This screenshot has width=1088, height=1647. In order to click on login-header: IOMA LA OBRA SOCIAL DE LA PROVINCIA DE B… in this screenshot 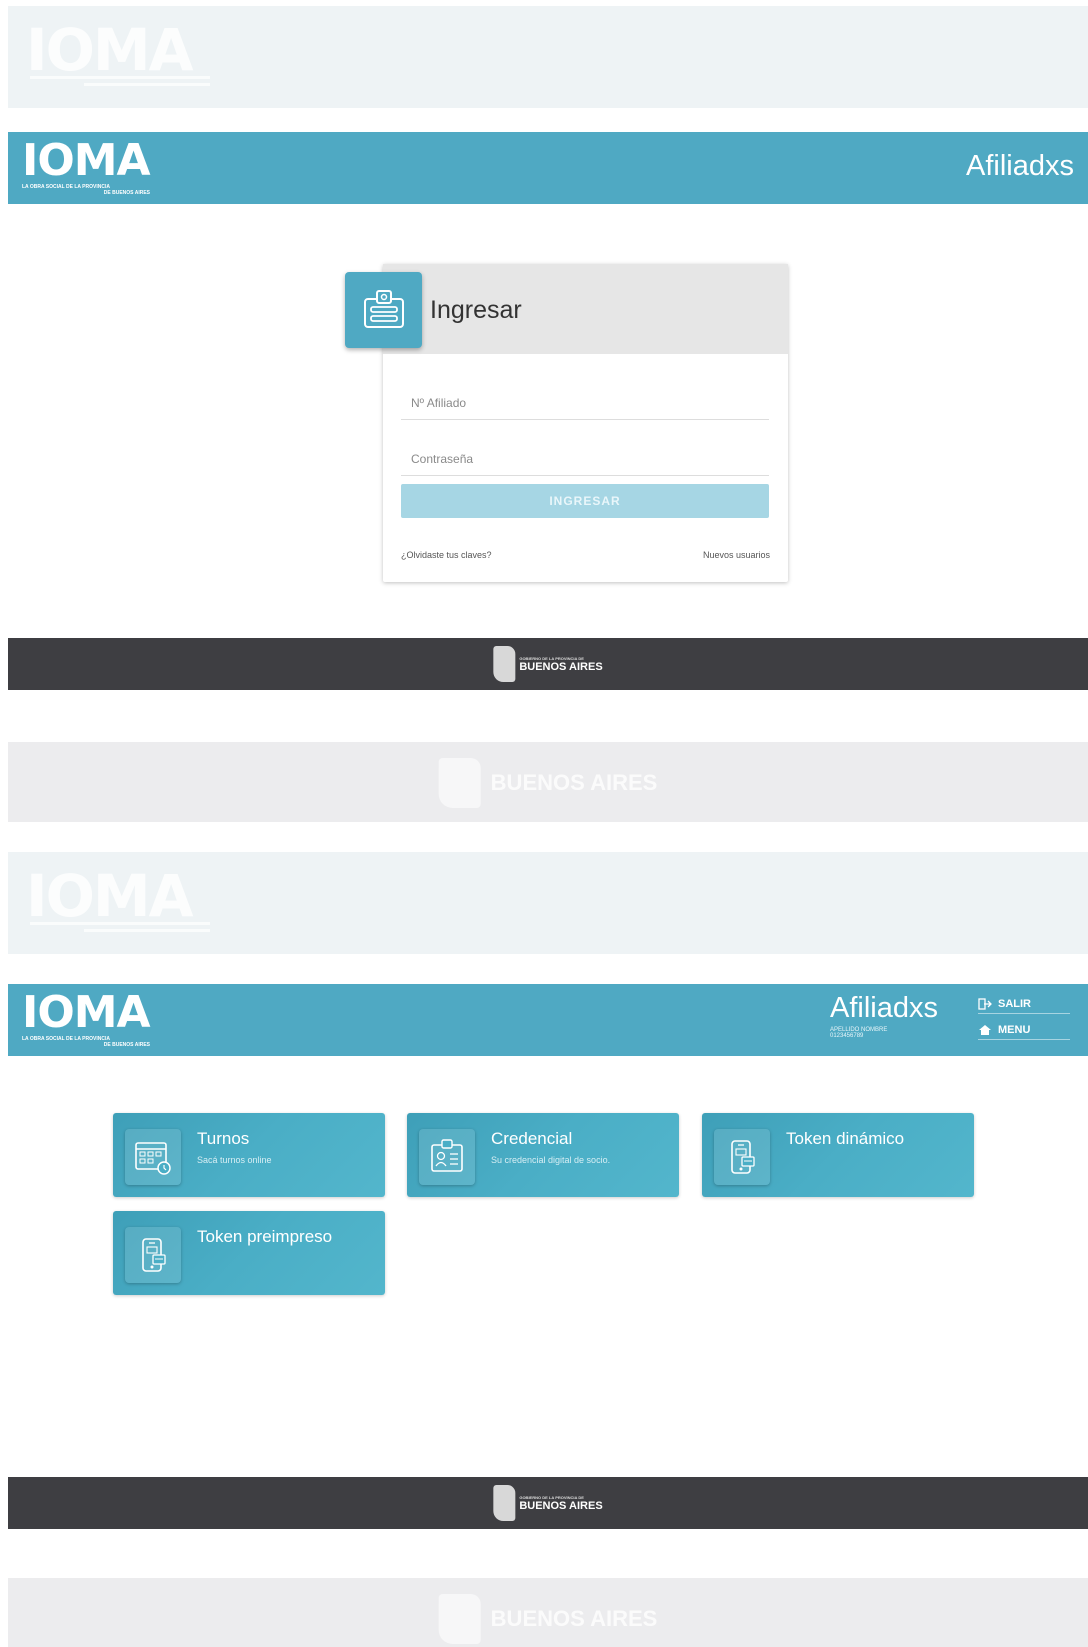, I will do `click(548, 168)`.